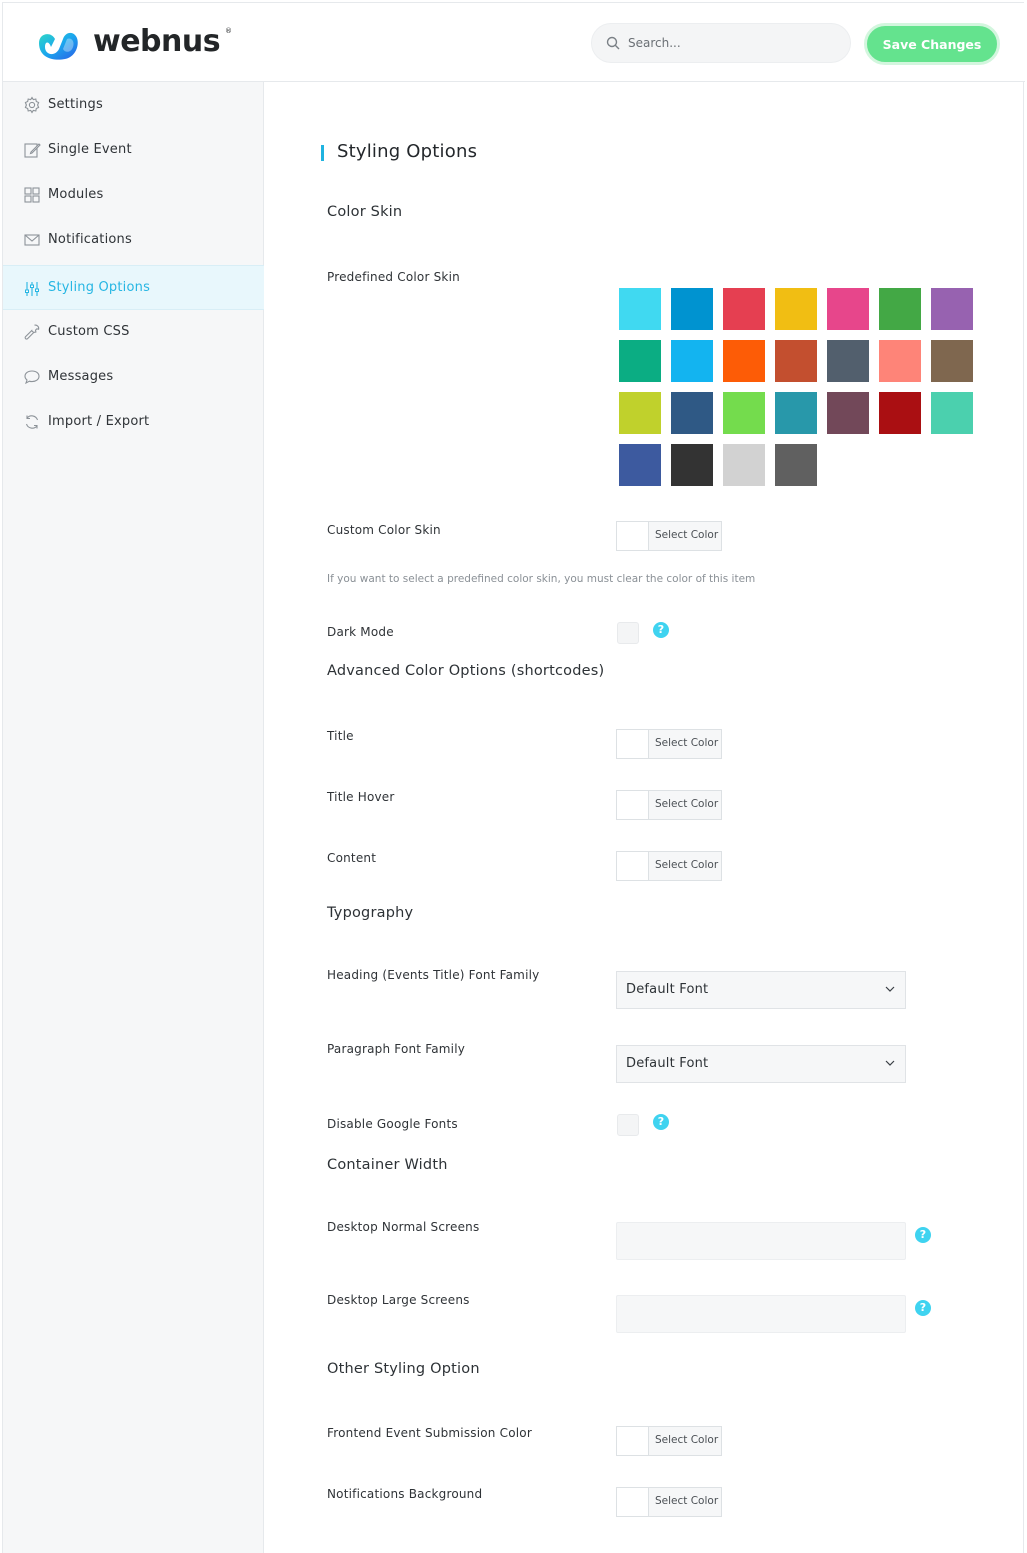 The width and height of the screenshot is (1027, 1553). What do you see at coordinates (90, 149) in the screenshot?
I see `sidebar-item-label: Single Event` at bounding box center [90, 149].